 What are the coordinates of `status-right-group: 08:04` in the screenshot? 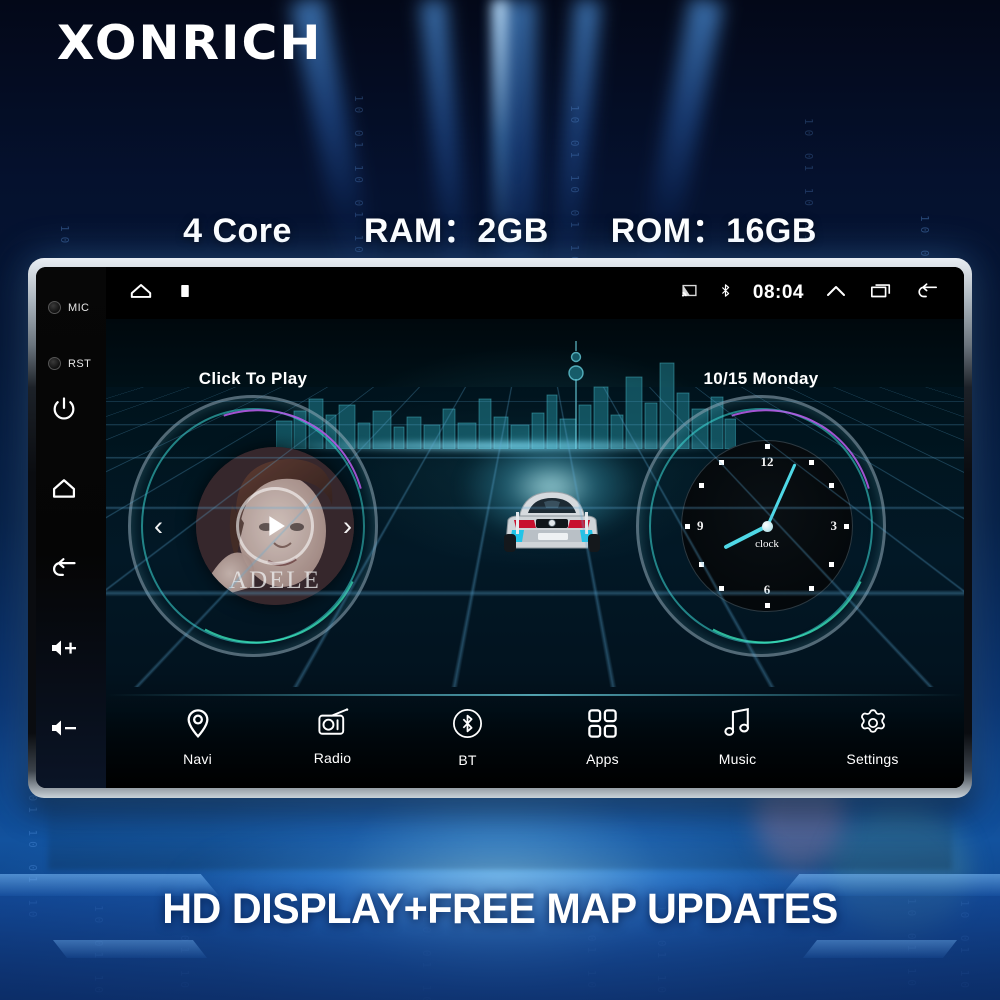 It's located at (810, 293).